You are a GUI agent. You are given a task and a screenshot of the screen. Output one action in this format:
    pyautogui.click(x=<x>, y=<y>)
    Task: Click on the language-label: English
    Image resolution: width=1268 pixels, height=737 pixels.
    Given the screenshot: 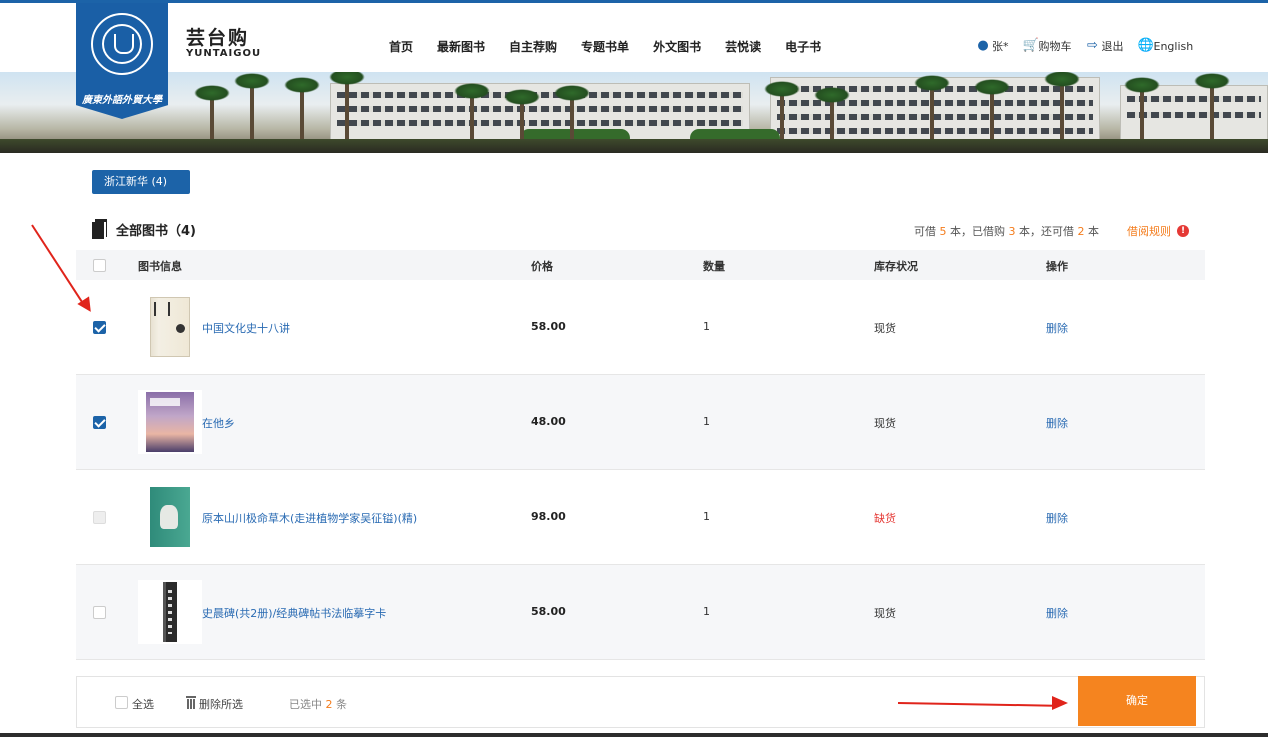 What is the action you would take?
    pyautogui.click(x=1173, y=46)
    